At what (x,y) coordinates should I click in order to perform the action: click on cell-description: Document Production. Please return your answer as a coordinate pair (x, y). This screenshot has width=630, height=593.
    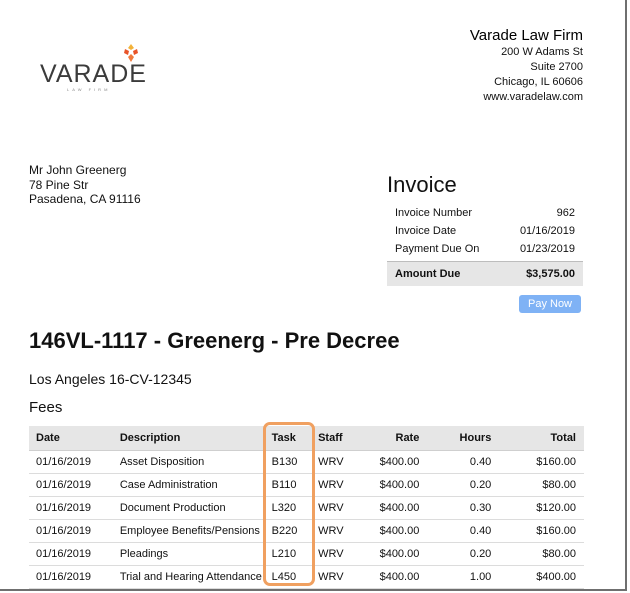
    Looking at the image, I should click on (191, 508).